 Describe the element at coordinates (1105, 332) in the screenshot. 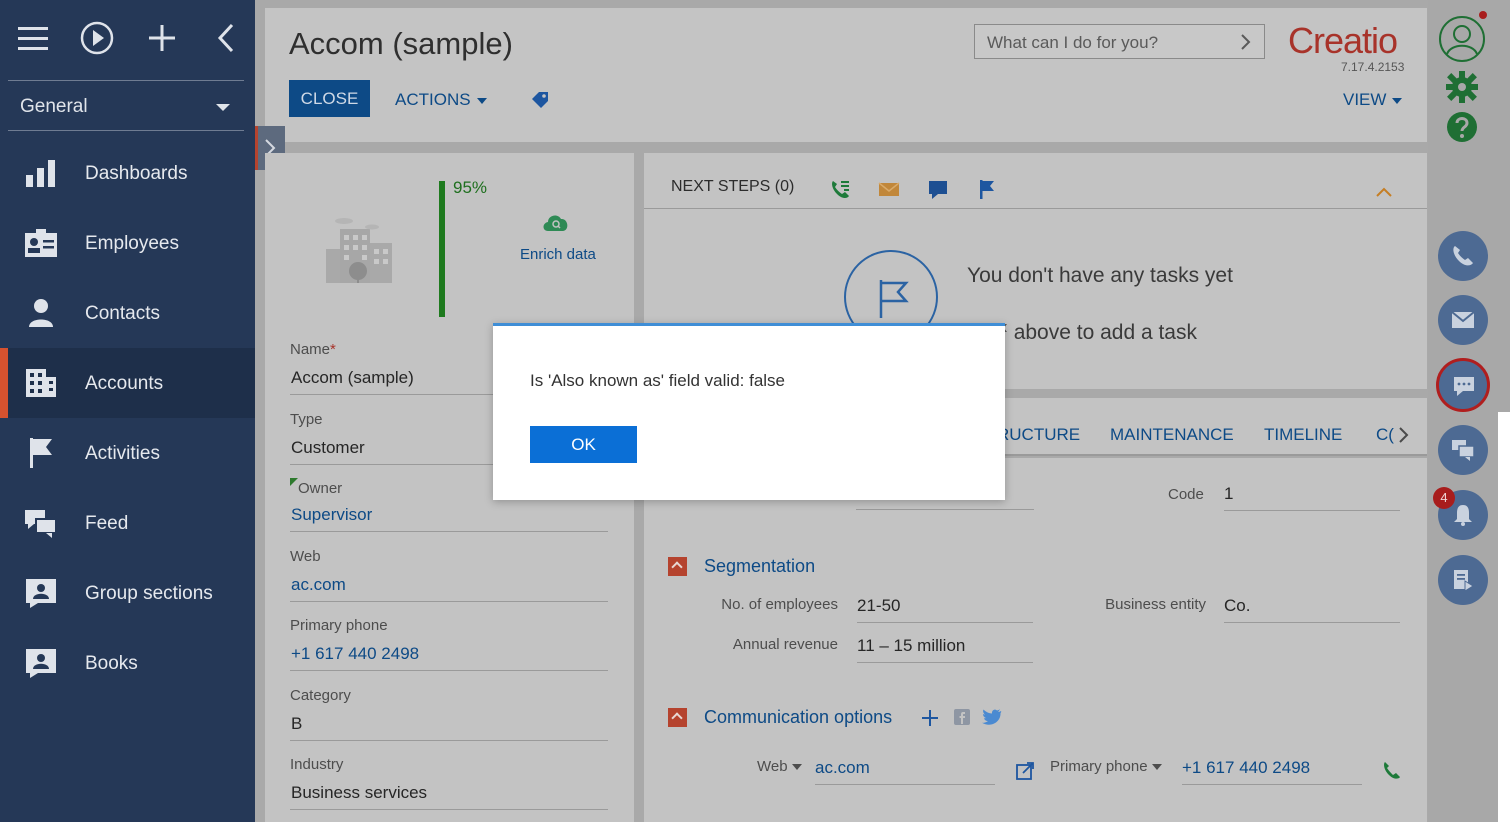

I see `add-task-hint-suffix: above to add a task` at that location.